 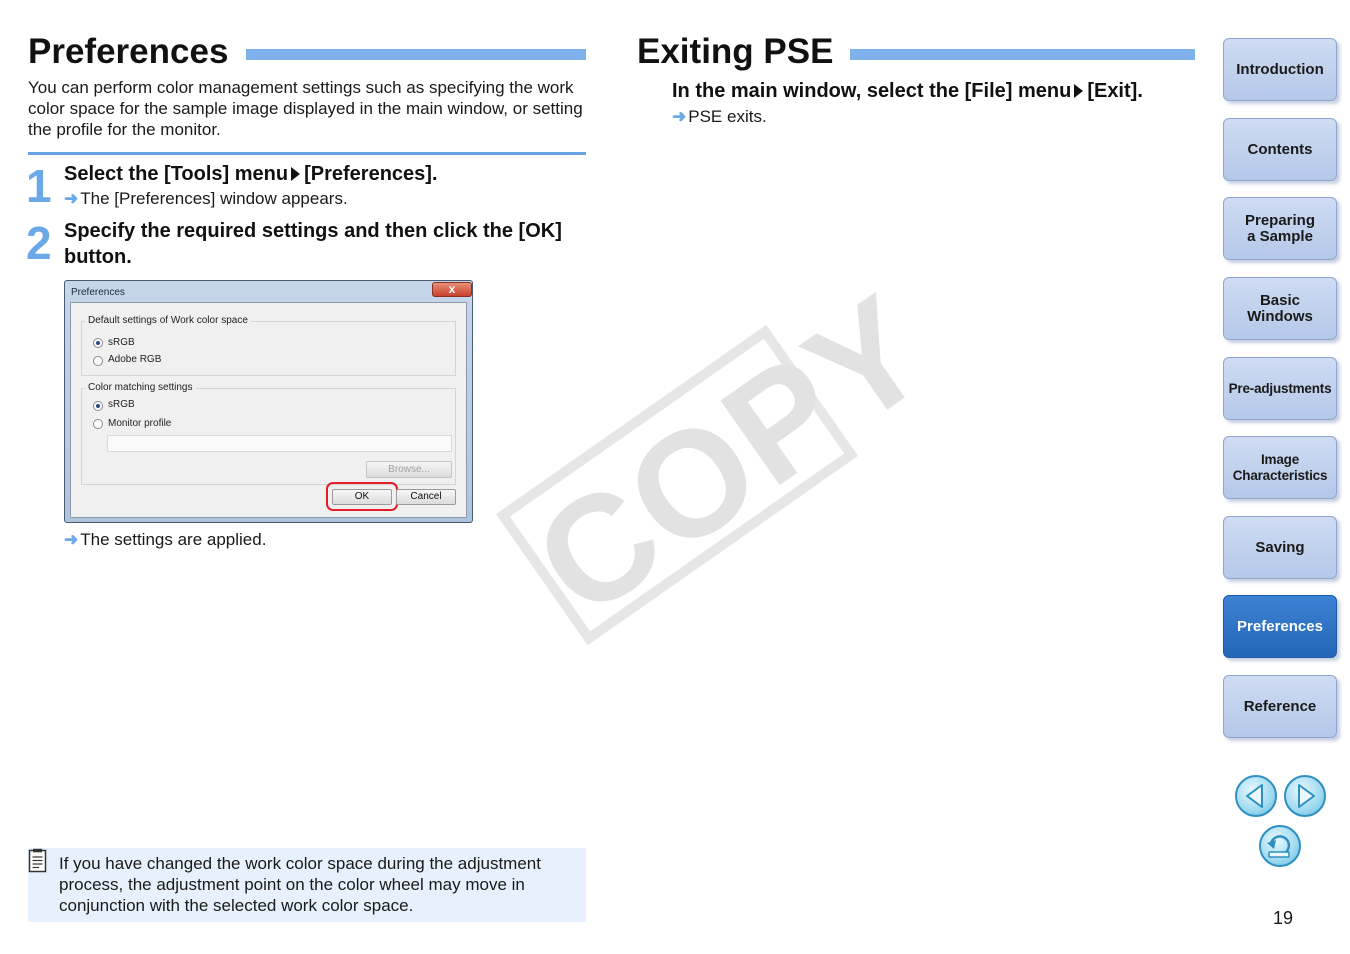 What do you see at coordinates (1280, 706) in the screenshot?
I see `tab-reference: Reference` at bounding box center [1280, 706].